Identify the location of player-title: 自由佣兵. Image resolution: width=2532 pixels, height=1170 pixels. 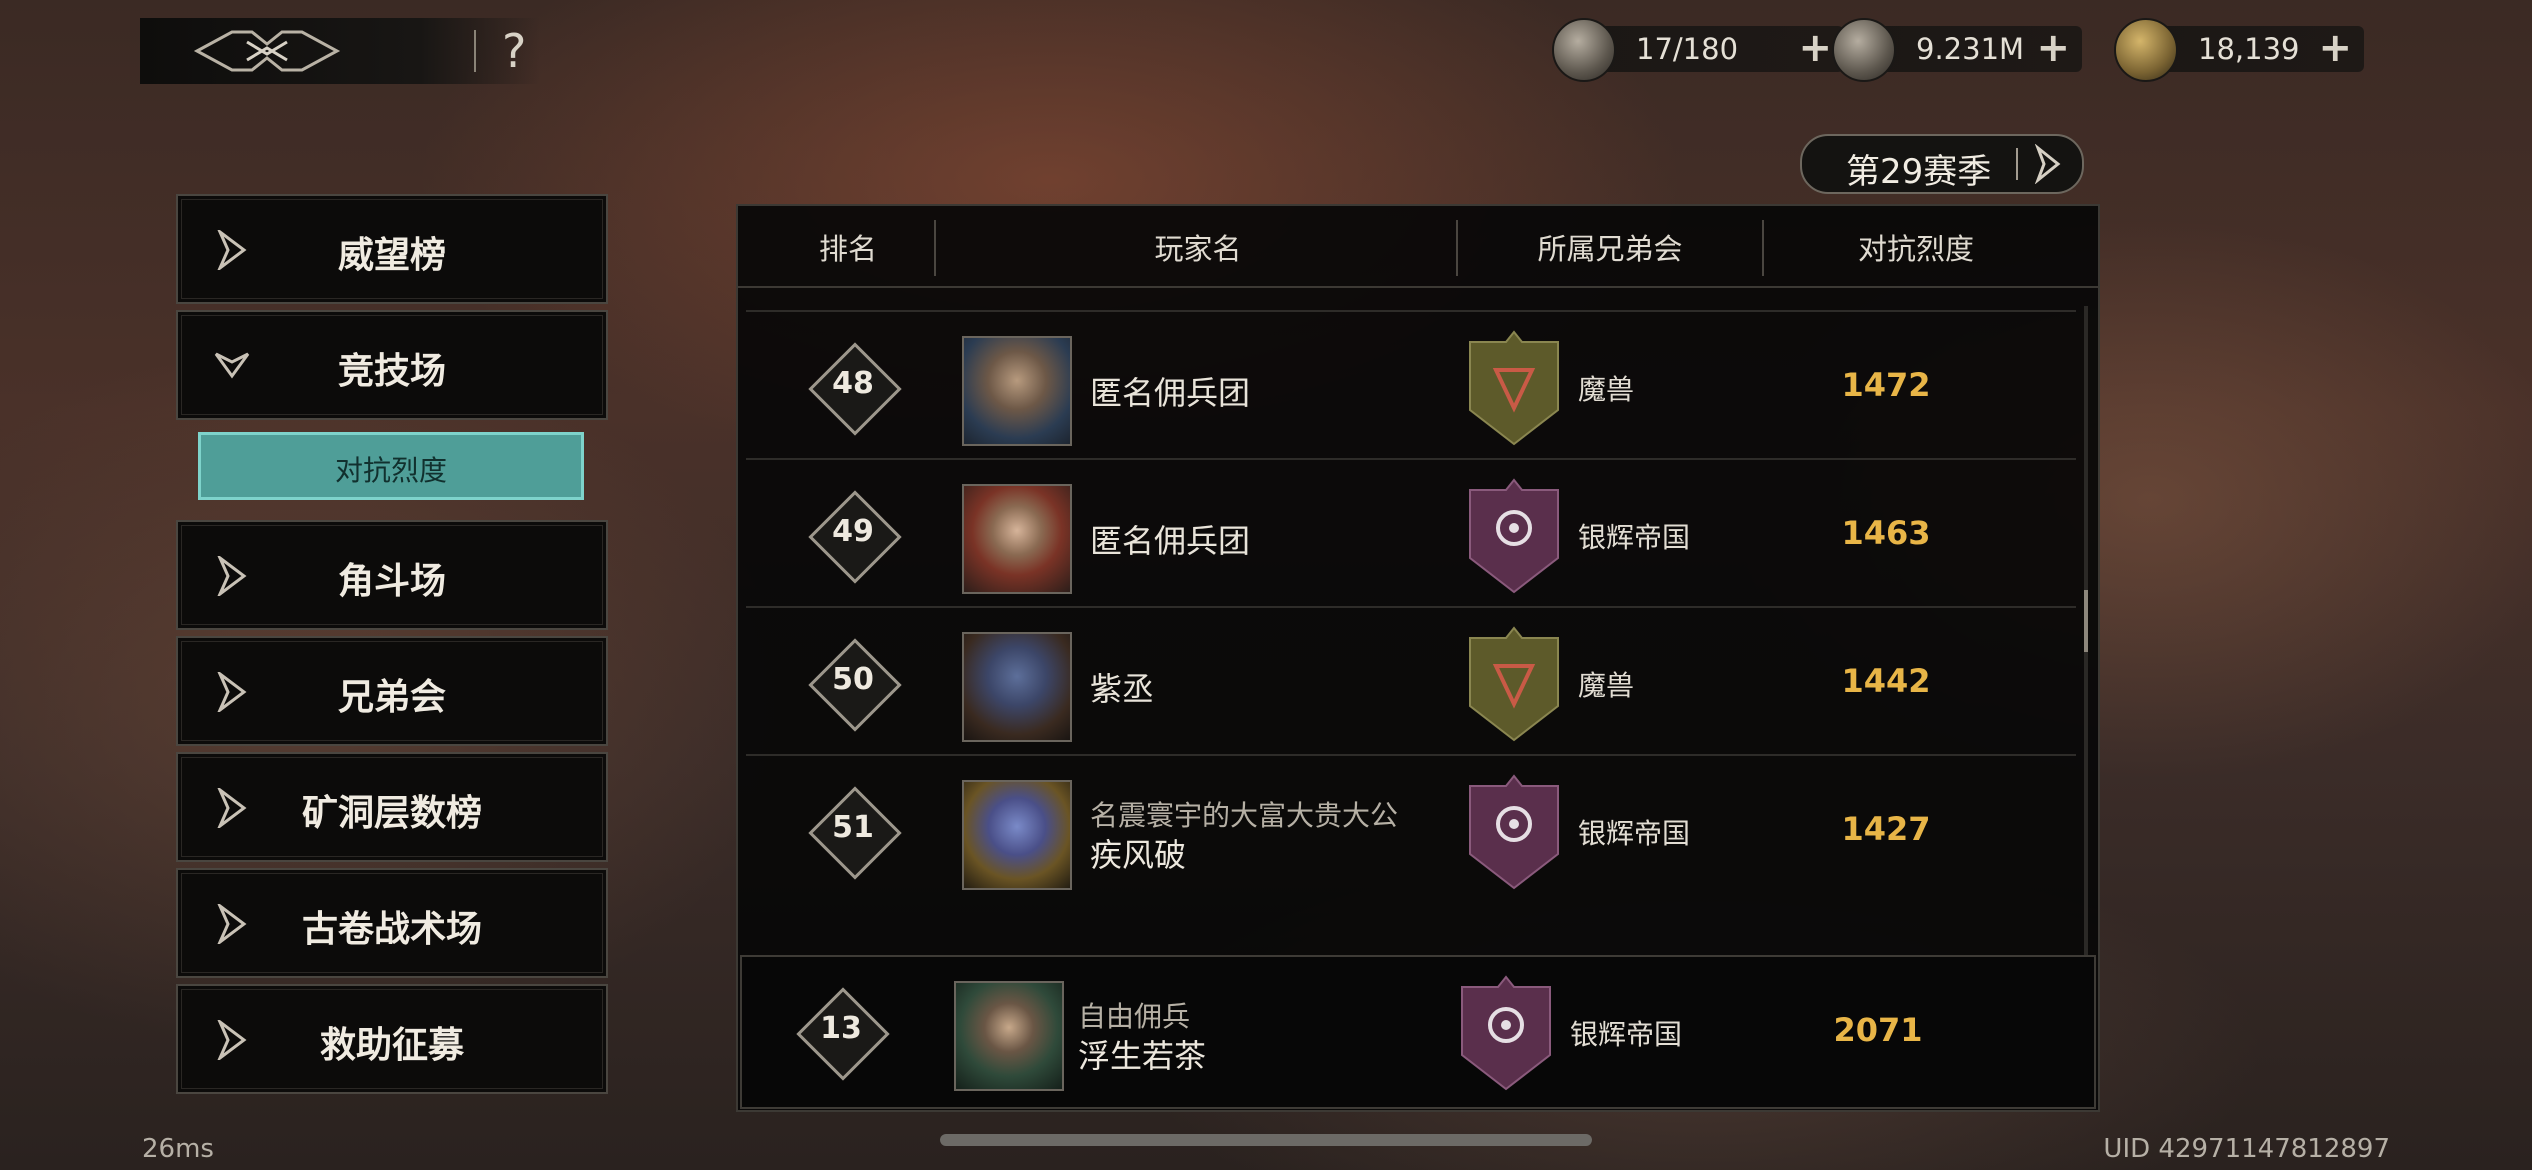
(1134, 1016).